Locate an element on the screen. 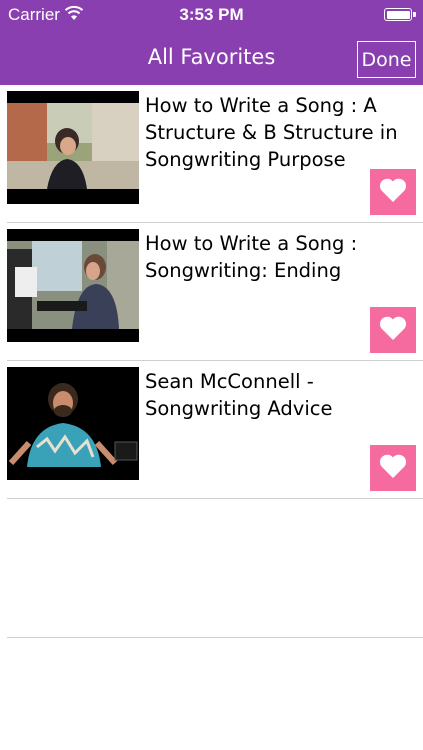 The width and height of the screenshot is (423, 750). video-title: Sean McConnell - Songwriting Advice is located at coordinates (239, 395).